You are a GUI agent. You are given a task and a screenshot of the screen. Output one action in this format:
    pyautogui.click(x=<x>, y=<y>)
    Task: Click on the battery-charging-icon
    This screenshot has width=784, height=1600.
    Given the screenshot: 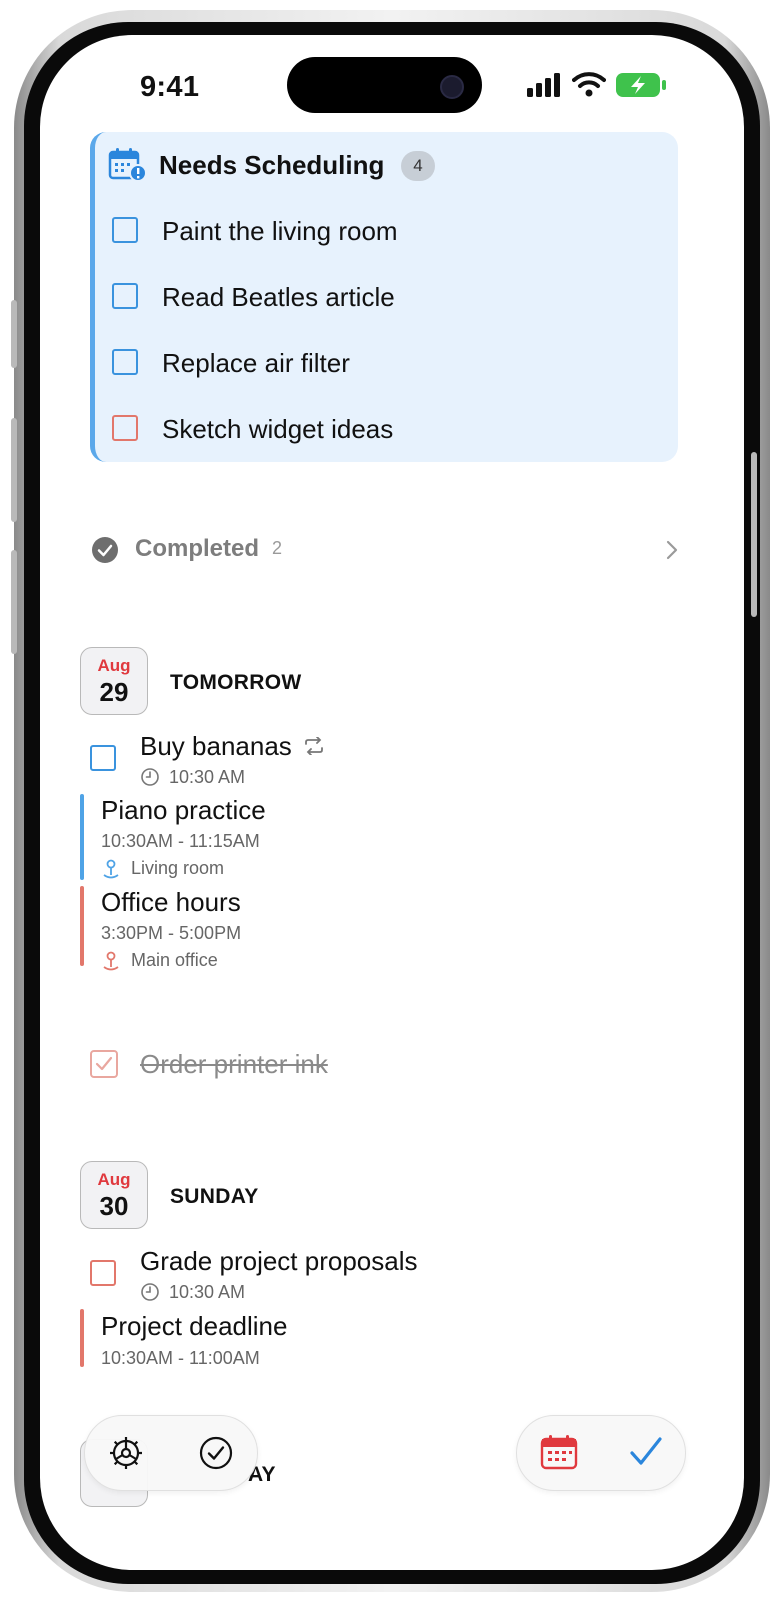 What is the action you would take?
    pyautogui.click(x=641, y=85)
    